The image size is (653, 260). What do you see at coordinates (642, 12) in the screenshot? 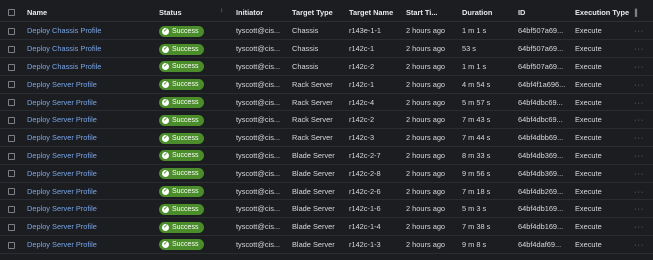
I see `column-resize-icon: ∥` at bounding box center [642, 12].